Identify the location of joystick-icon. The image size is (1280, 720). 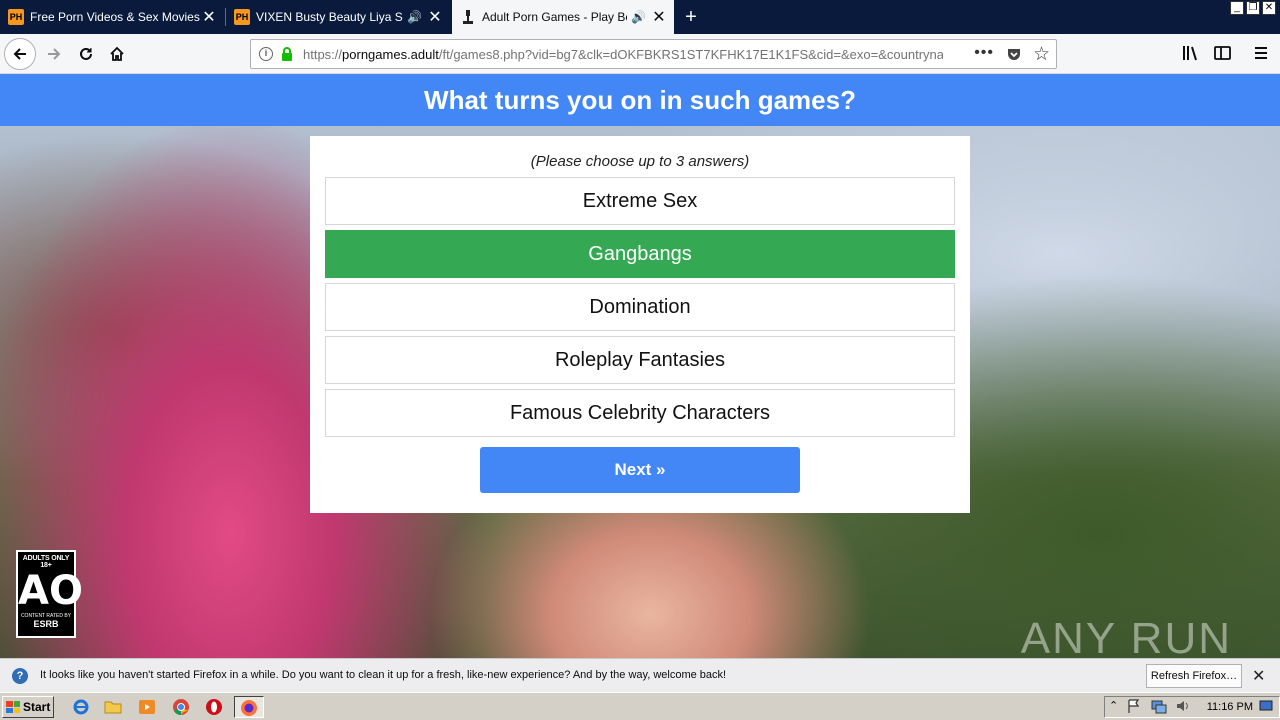
(468, 17).